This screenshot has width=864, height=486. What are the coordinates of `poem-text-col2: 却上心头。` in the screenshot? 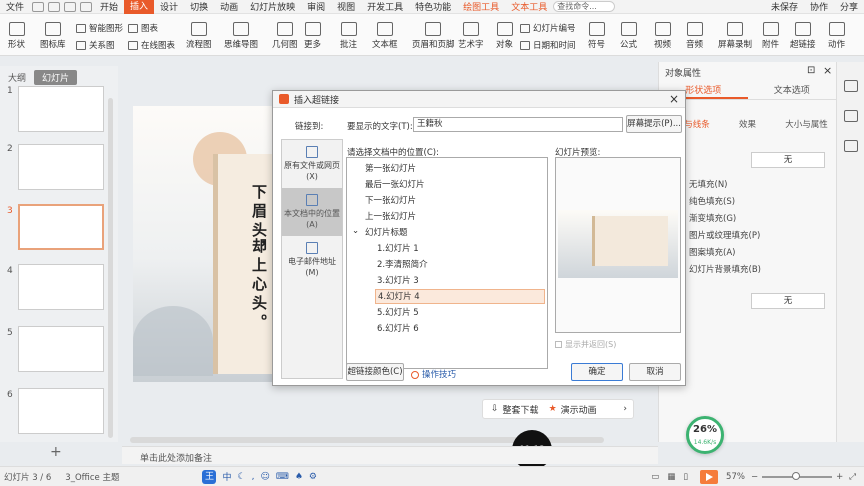 It's located at (259, 285).